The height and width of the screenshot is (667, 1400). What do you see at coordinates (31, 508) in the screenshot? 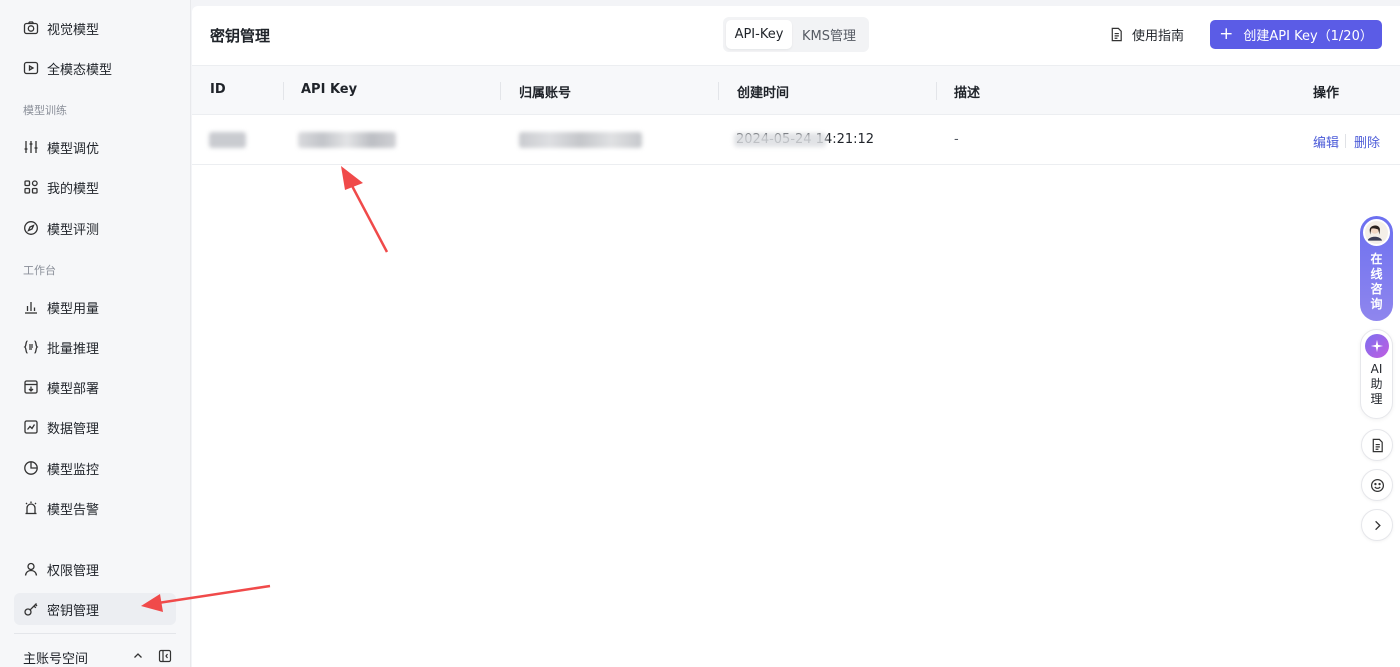
I see `alarm-icon` at bounding box center [31, 508].